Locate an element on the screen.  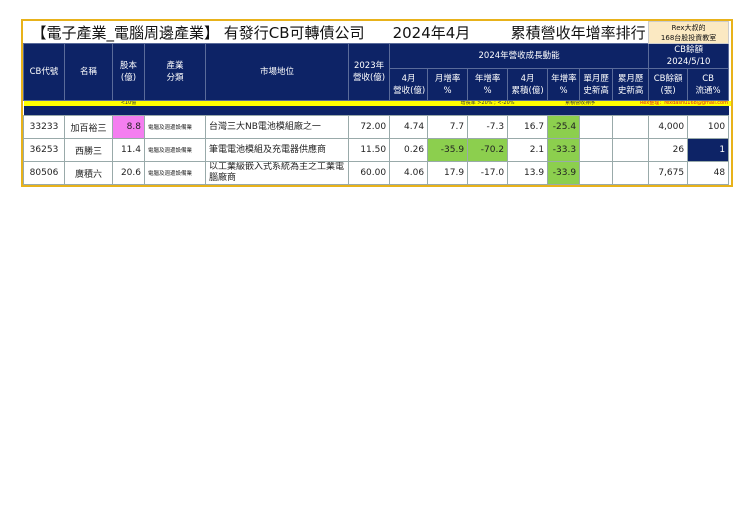
cell-apr-rev: 0.26 is located at coordinates (409, 150).